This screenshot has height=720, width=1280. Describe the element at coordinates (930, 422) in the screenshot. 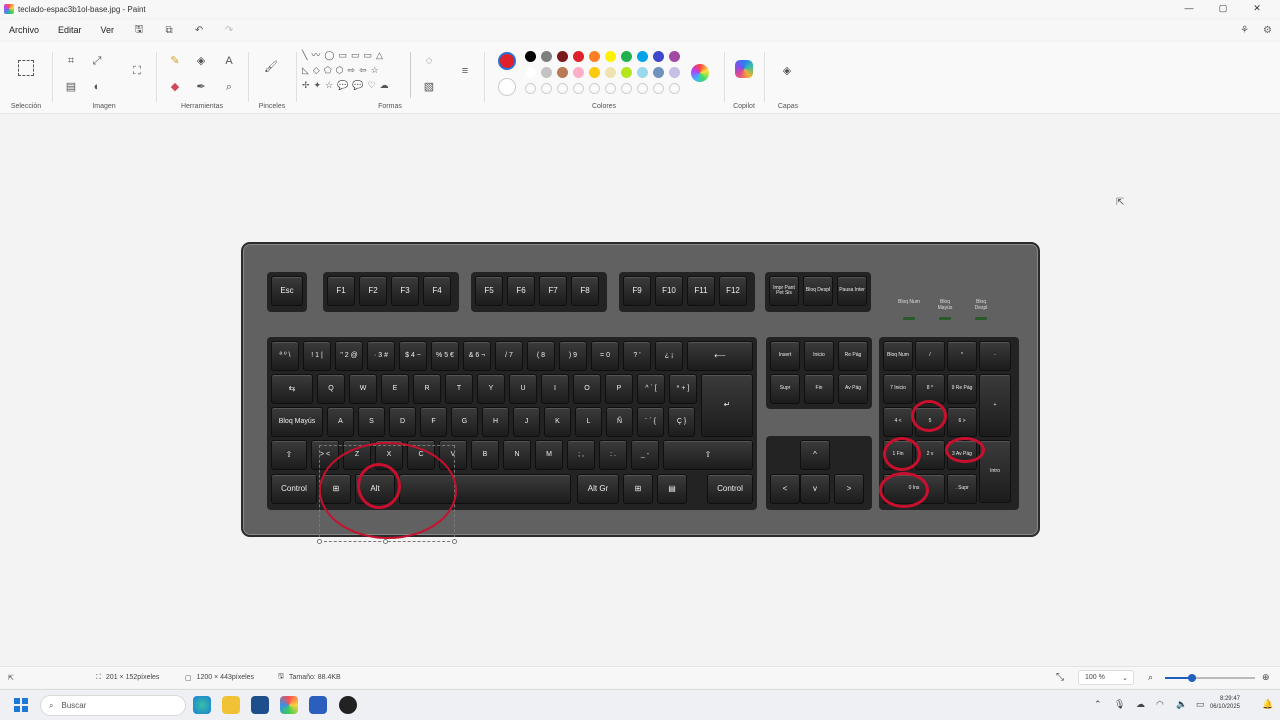

I see `keyboard-key: 5` at that location.